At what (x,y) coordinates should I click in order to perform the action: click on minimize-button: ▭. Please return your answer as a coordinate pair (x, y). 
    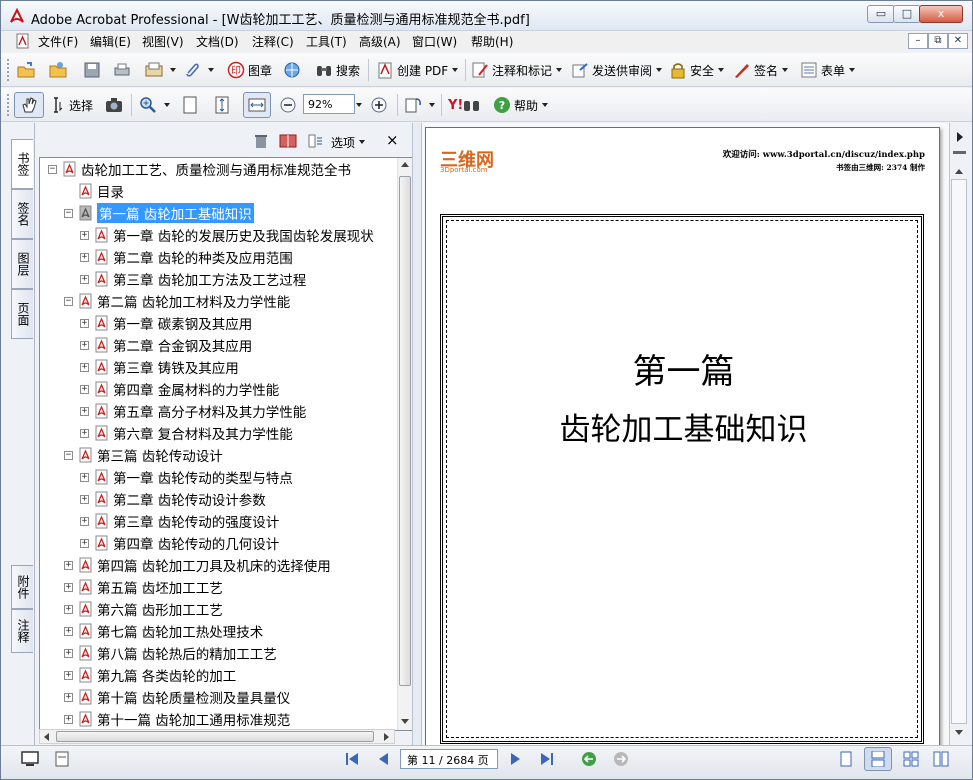
    Looking at the image, I should click on (881, 14).